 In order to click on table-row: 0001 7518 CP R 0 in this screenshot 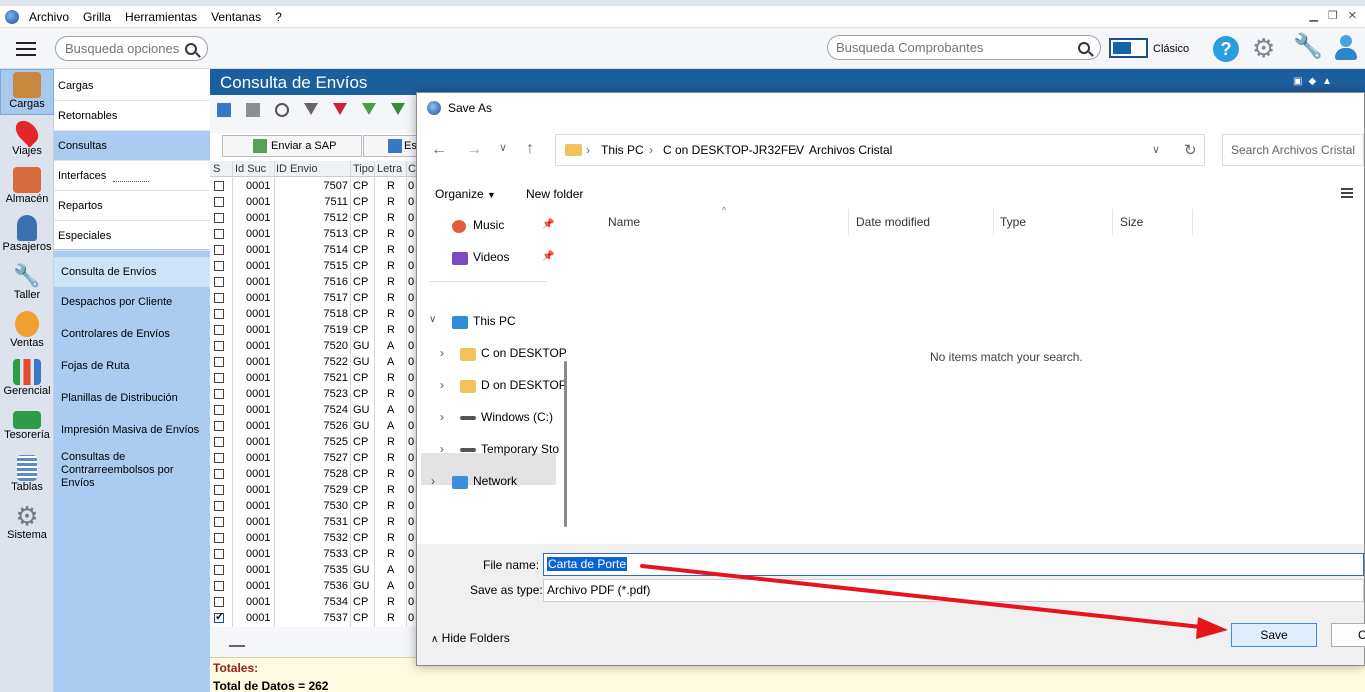, I will do `click(314, 314)`.